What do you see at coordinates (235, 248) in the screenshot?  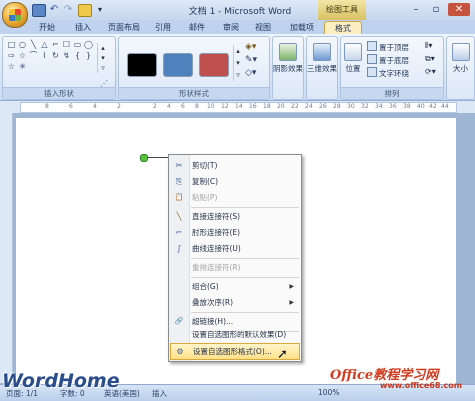 I see `menu-item-curved-connector: ∫ 曲线连接符(U)` at bounding box center [235, 248].